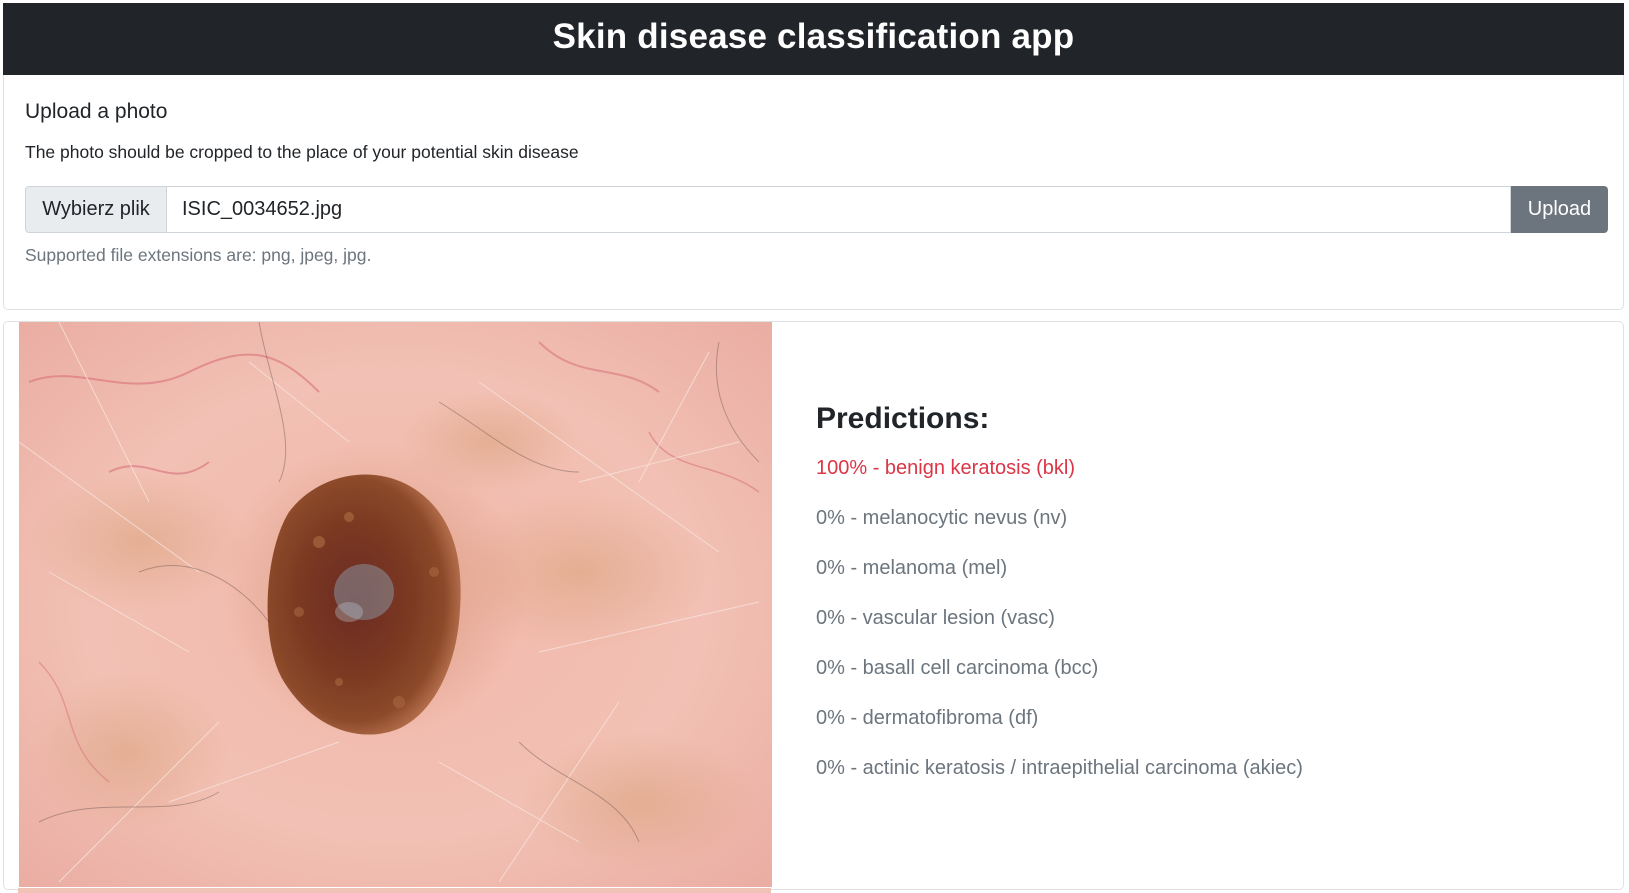 The height and width of the screenshot is (893, 1629). What do you see at coordinates (394, 890) in the screenshot?
I see `next-image-strip` at bounding box center [394, 890].